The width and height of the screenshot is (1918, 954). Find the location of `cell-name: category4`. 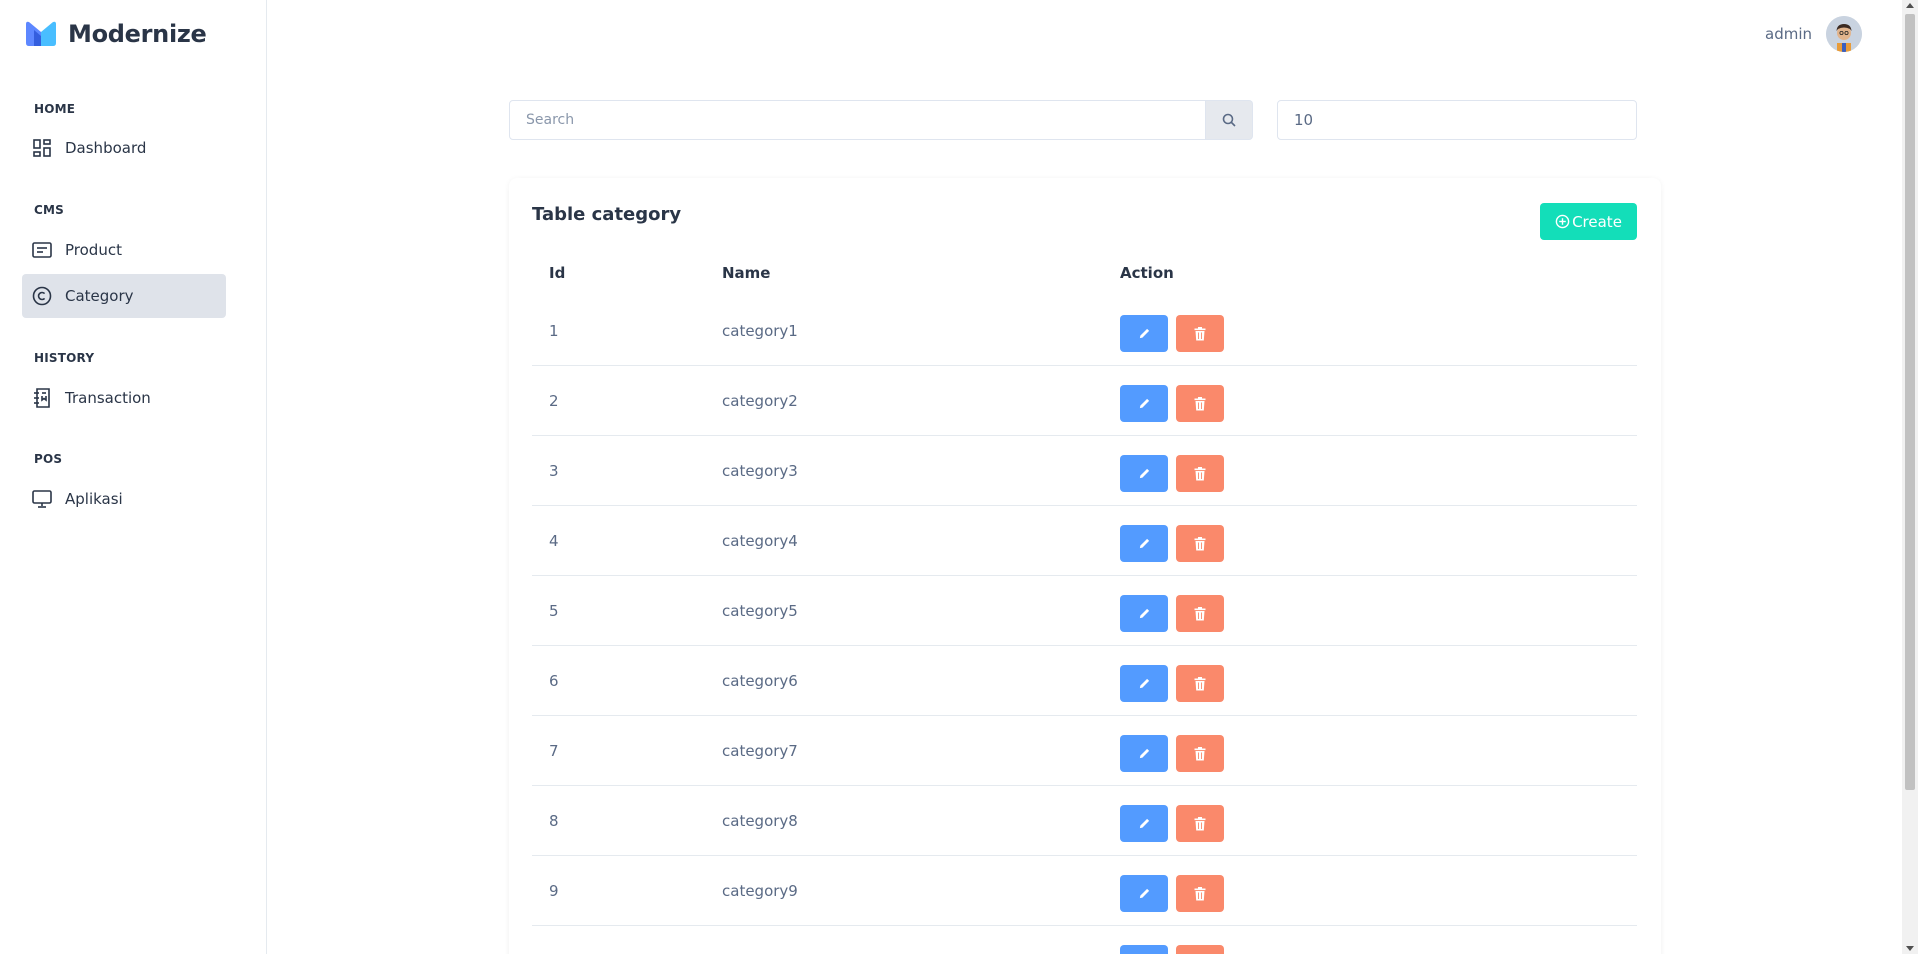

cell-name: category4 is located at coordinates (760, 541).